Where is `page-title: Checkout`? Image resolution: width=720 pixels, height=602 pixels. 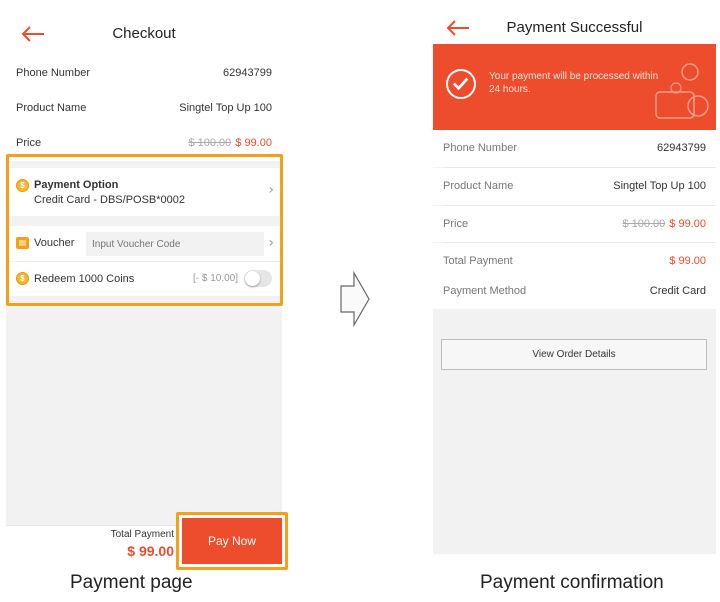 page-title: Checkout is located at coordinates (144, 33).